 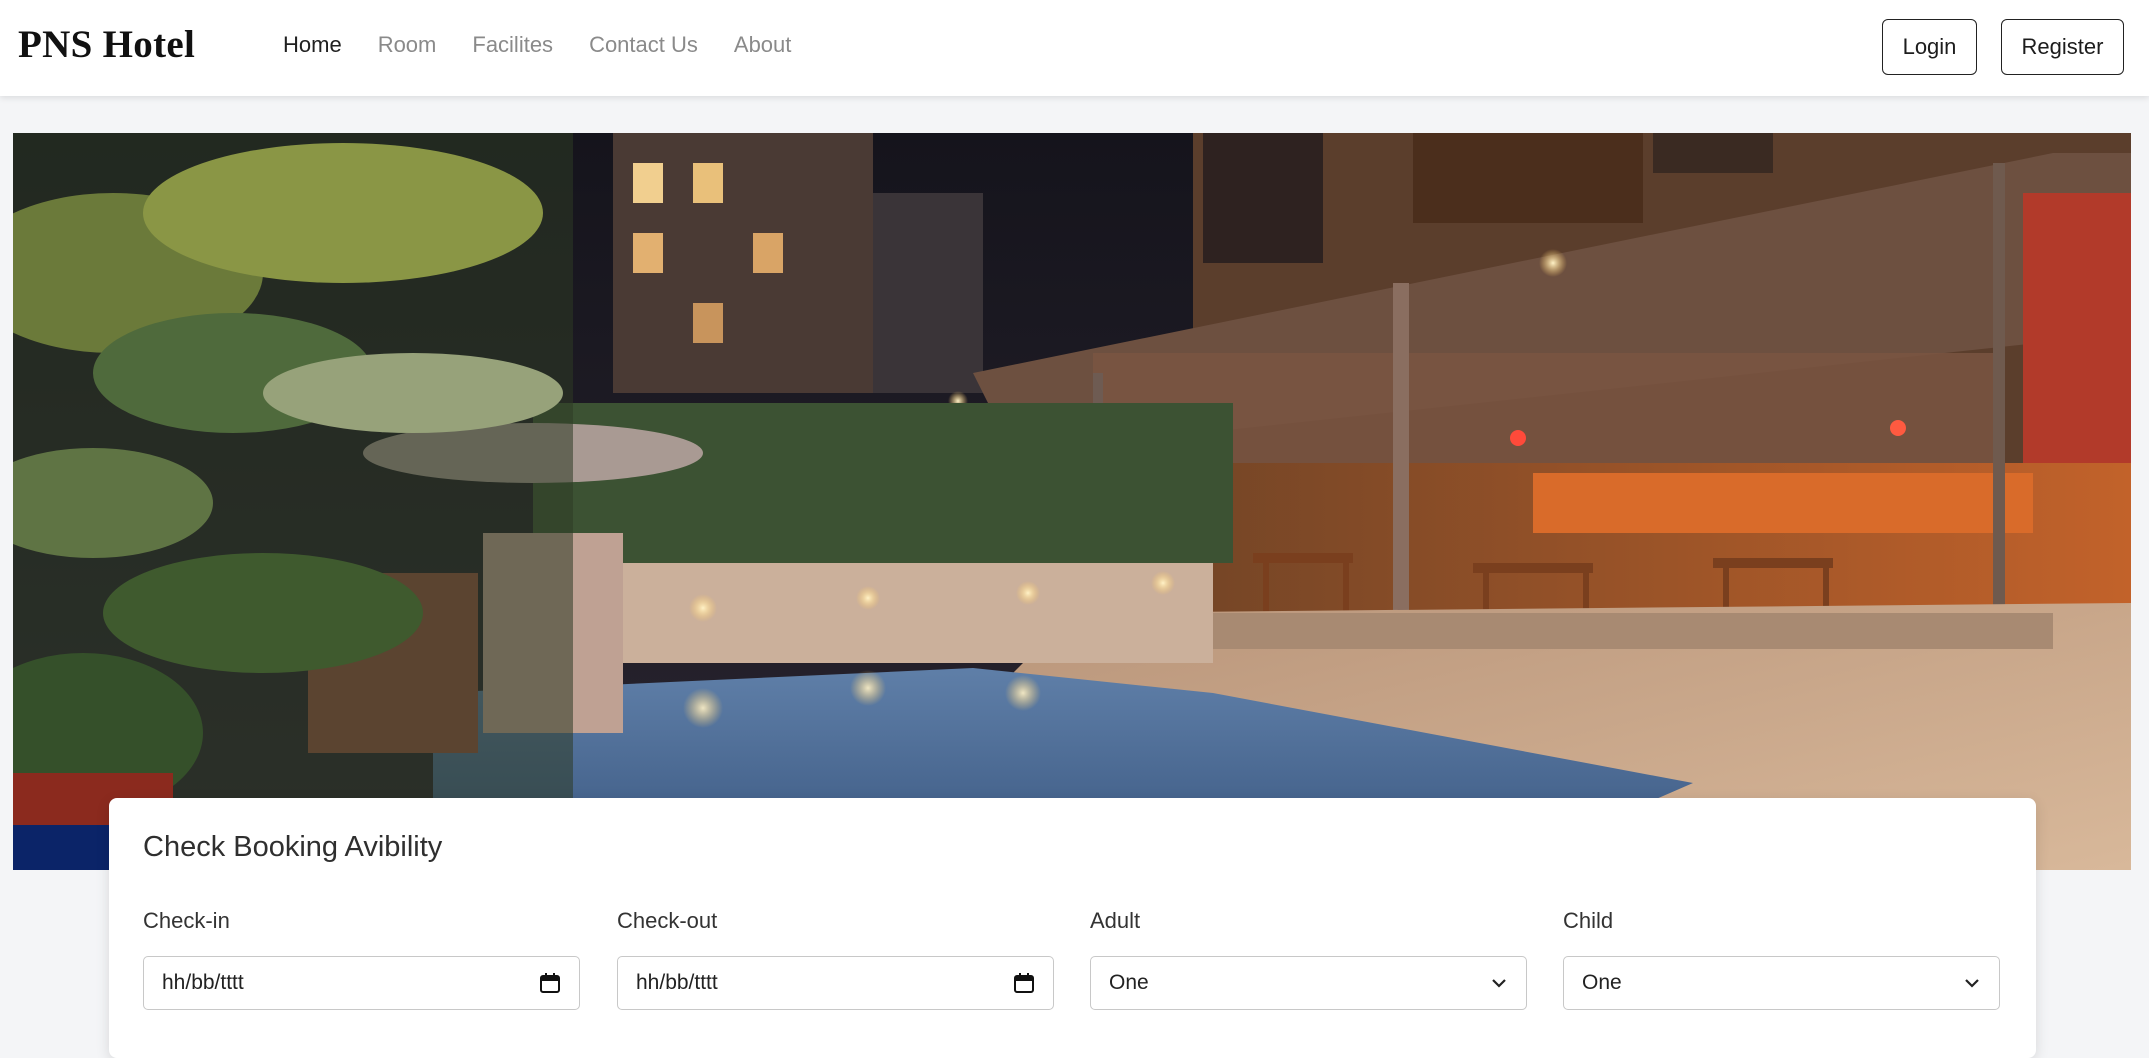 What do you see at coordinates (186, 920) in the screenshot?
I see `checkin-label: Check-in` at bounding box center [186, 920].